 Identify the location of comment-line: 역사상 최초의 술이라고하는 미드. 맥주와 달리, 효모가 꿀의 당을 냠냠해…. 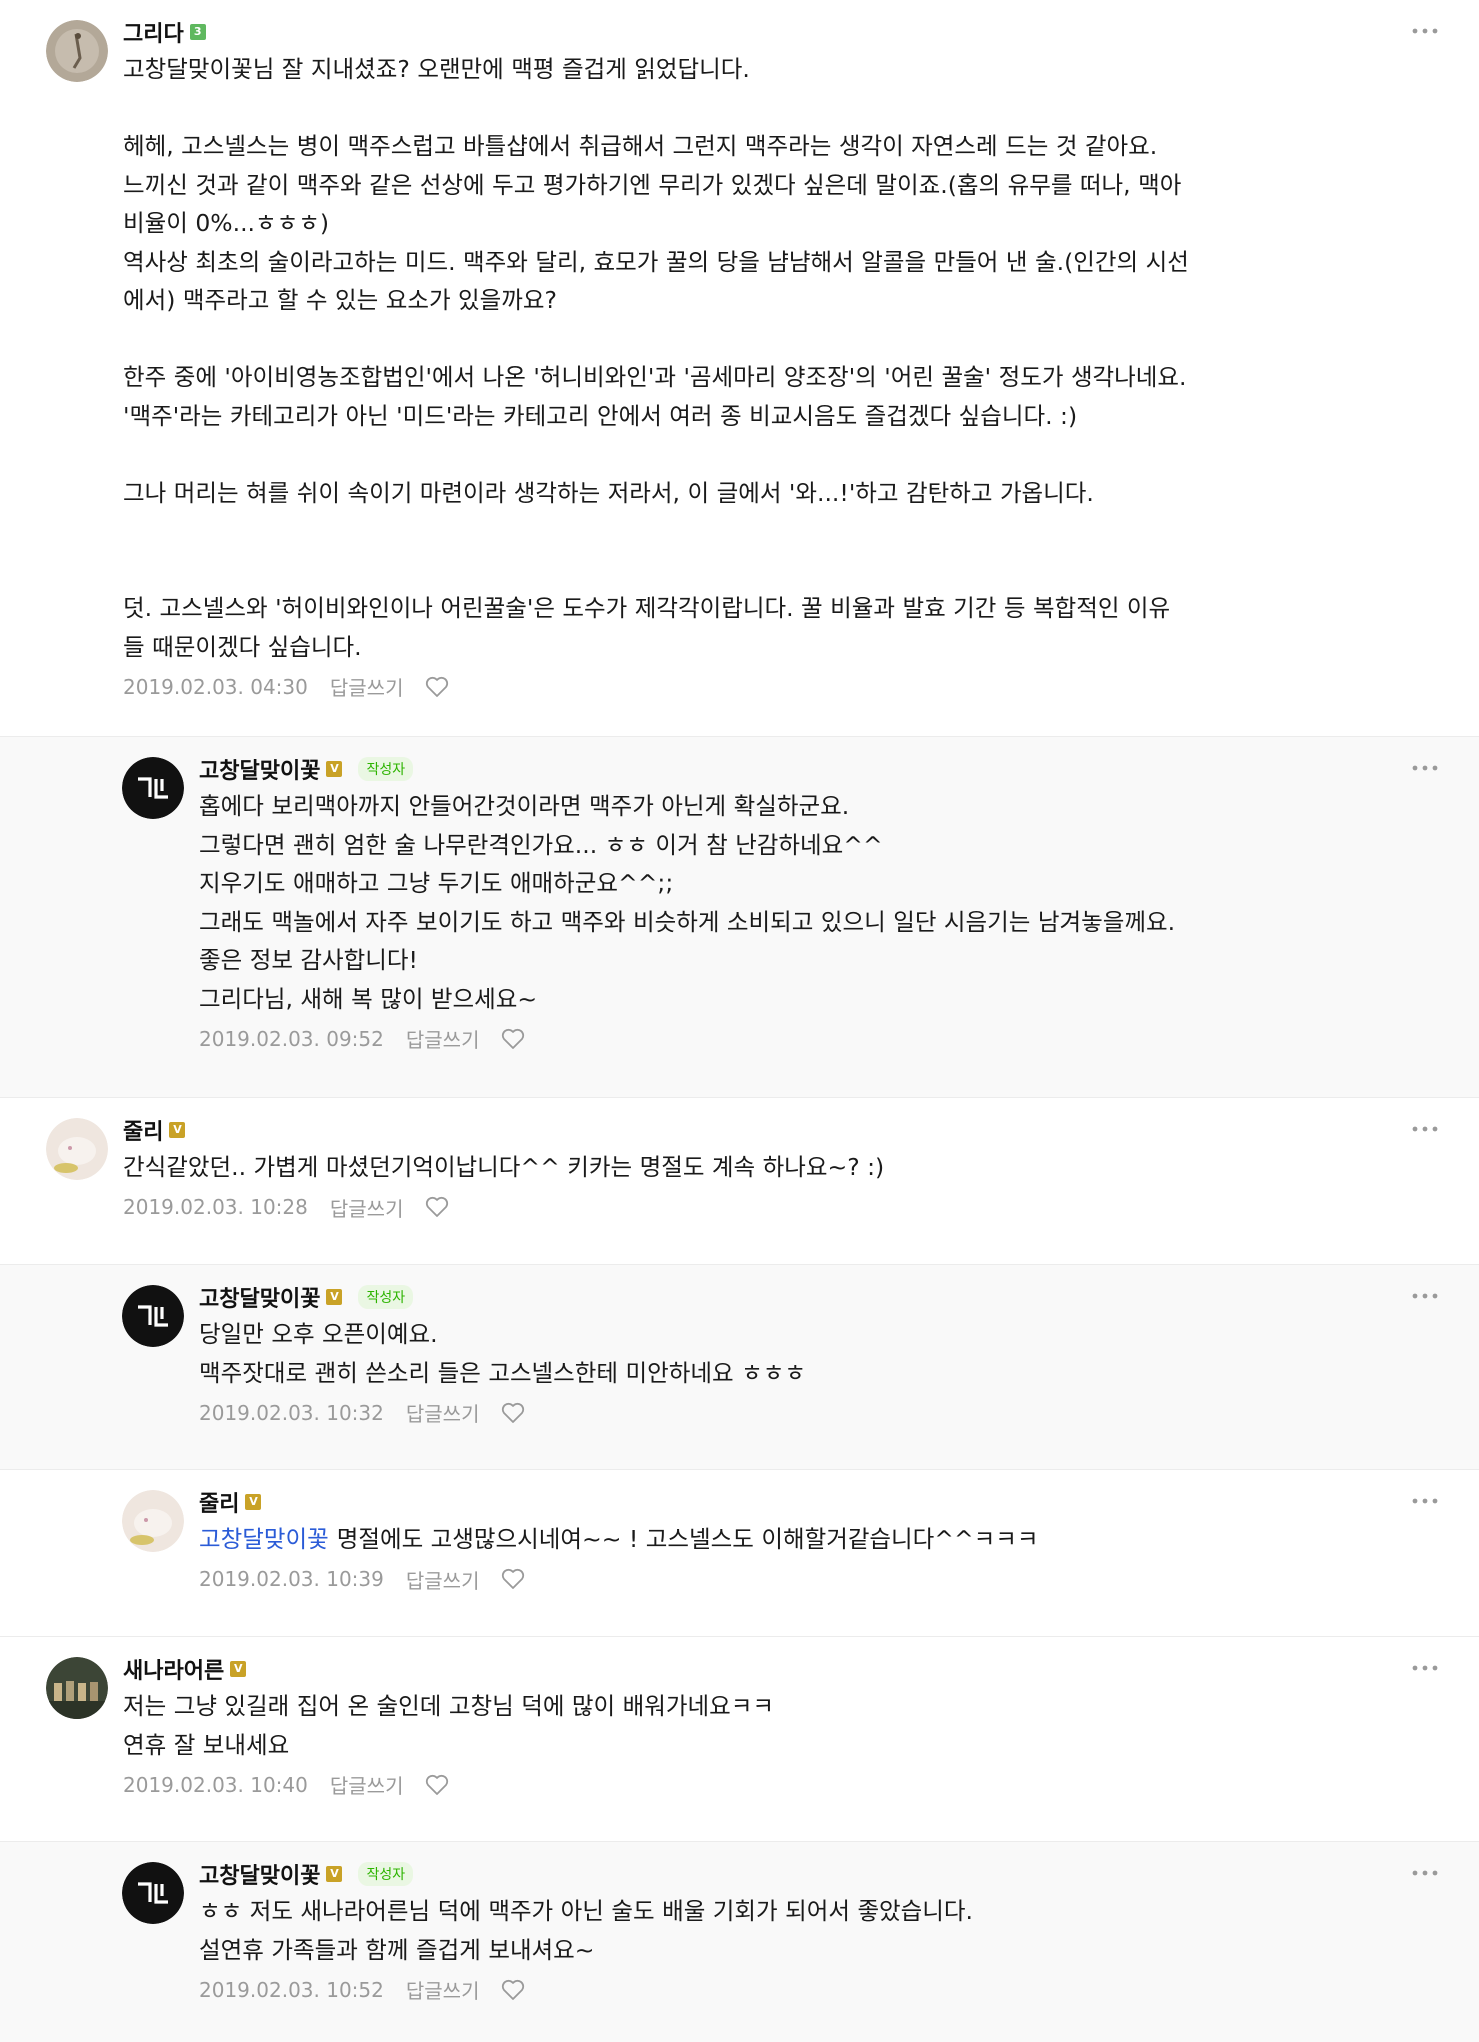
(656, 261).